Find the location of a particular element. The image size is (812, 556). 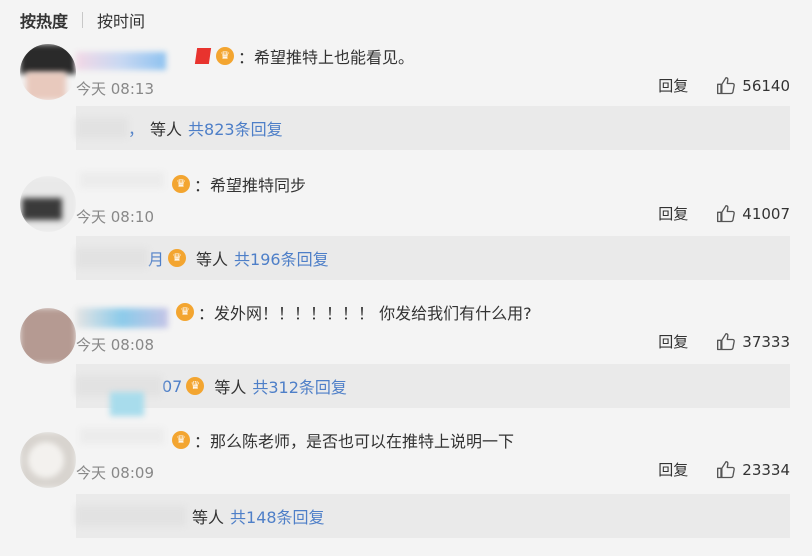

like-count: 56140 is located at coordinates (766, 85).